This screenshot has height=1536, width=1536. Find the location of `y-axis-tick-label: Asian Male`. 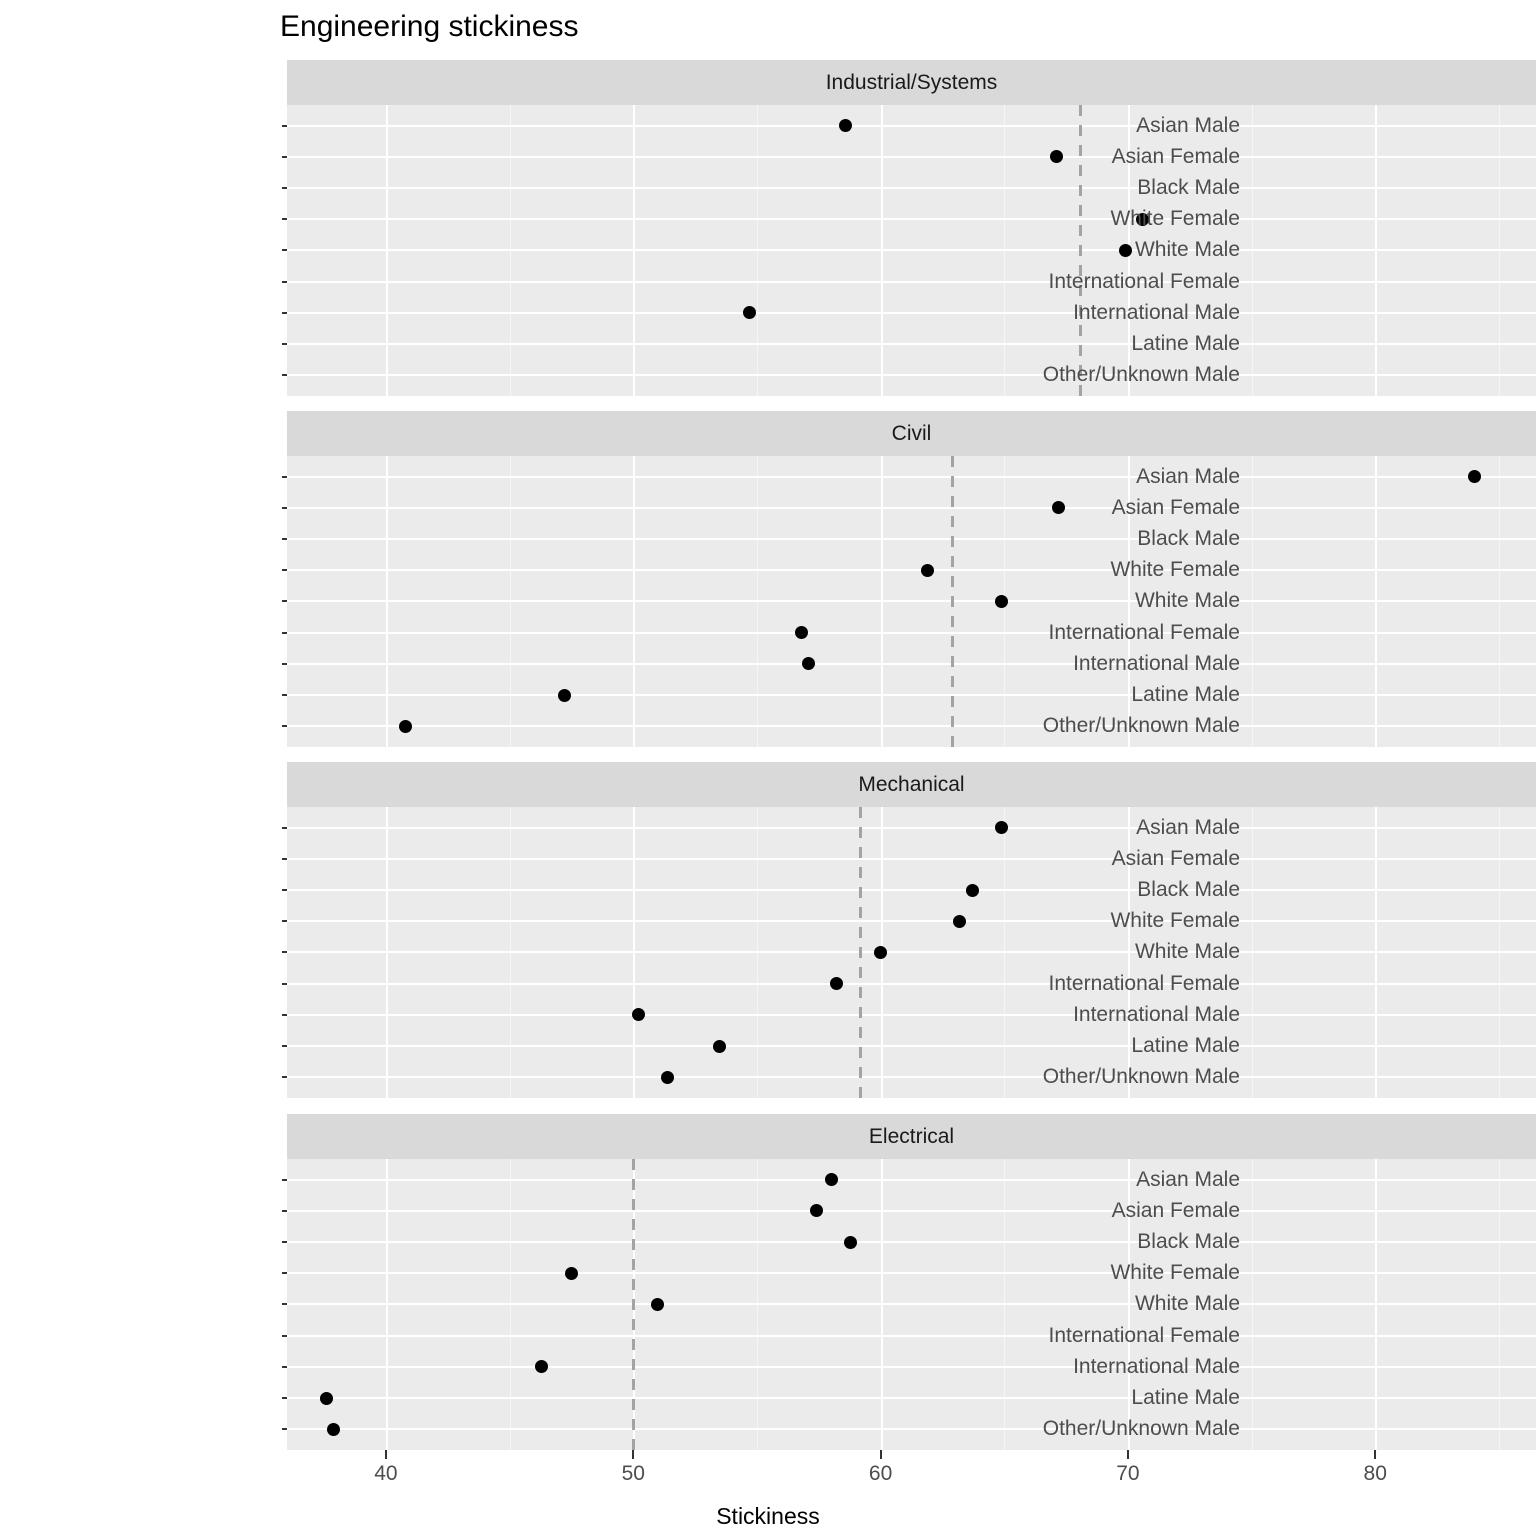

y-axis-tick-label: Asian Male is located at coordinates (1188, 125).